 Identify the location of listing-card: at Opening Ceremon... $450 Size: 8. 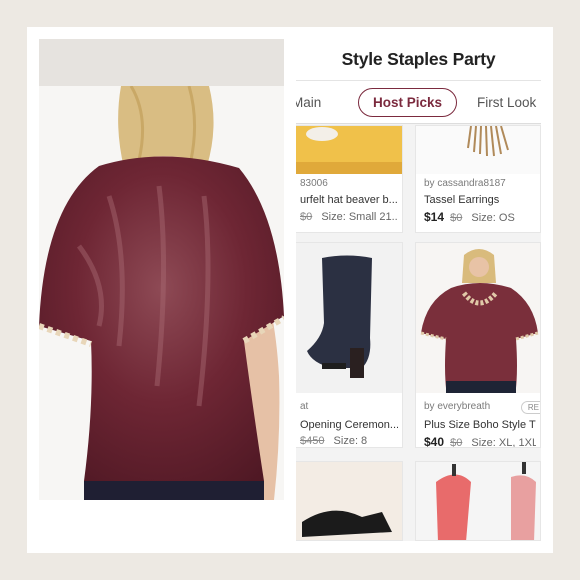
(349, 345).